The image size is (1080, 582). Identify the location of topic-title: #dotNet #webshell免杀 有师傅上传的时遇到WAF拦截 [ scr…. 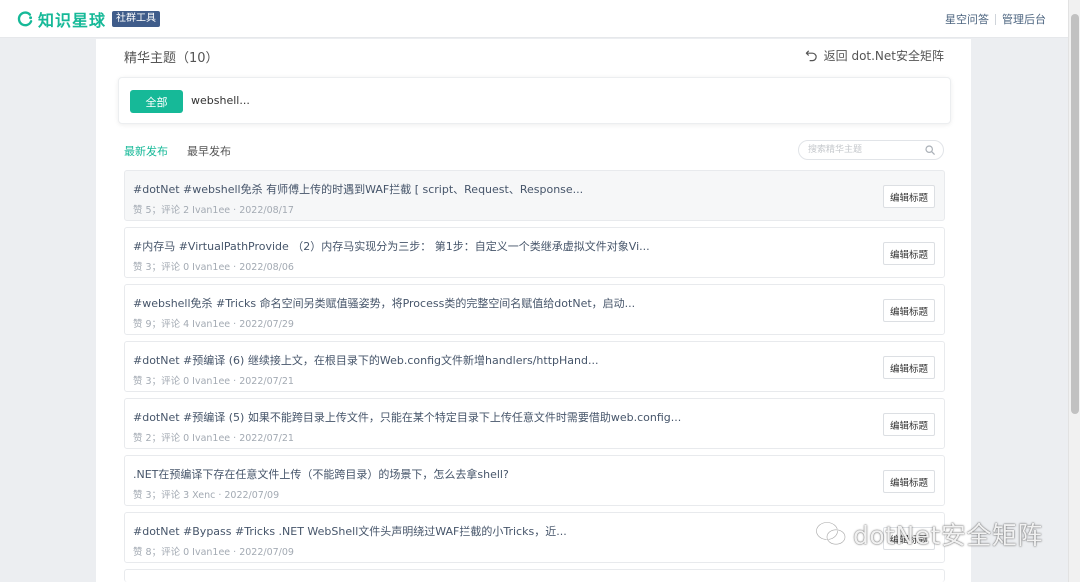
(503, 189).